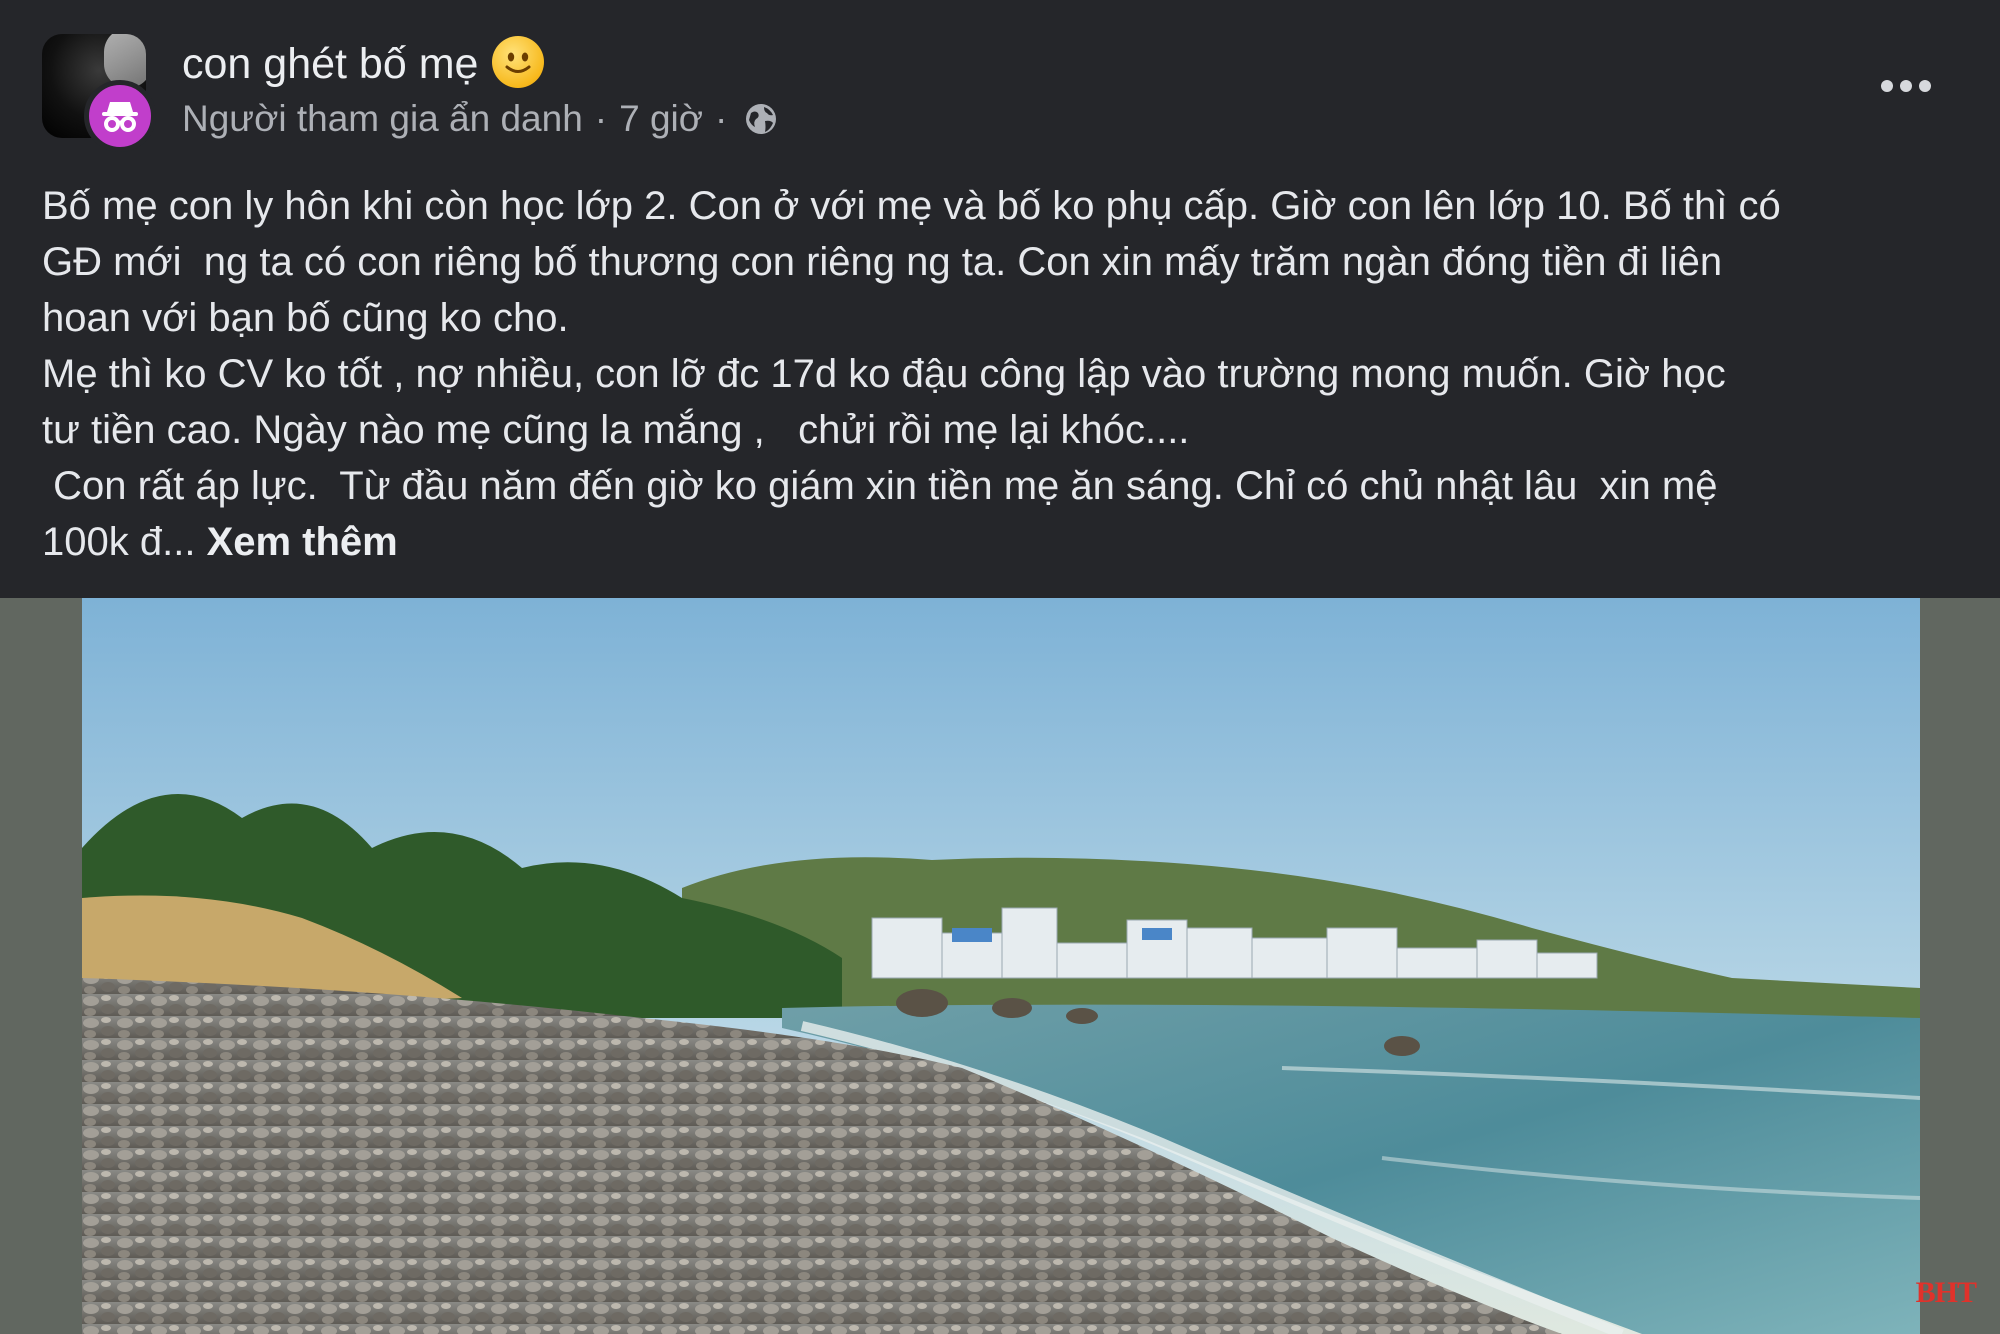 The image size is (2000, 1334). What do you see at coordinates (1887, 86) in the screenshot?
I see `more-options-icon` at bounding box center [1887, 86].